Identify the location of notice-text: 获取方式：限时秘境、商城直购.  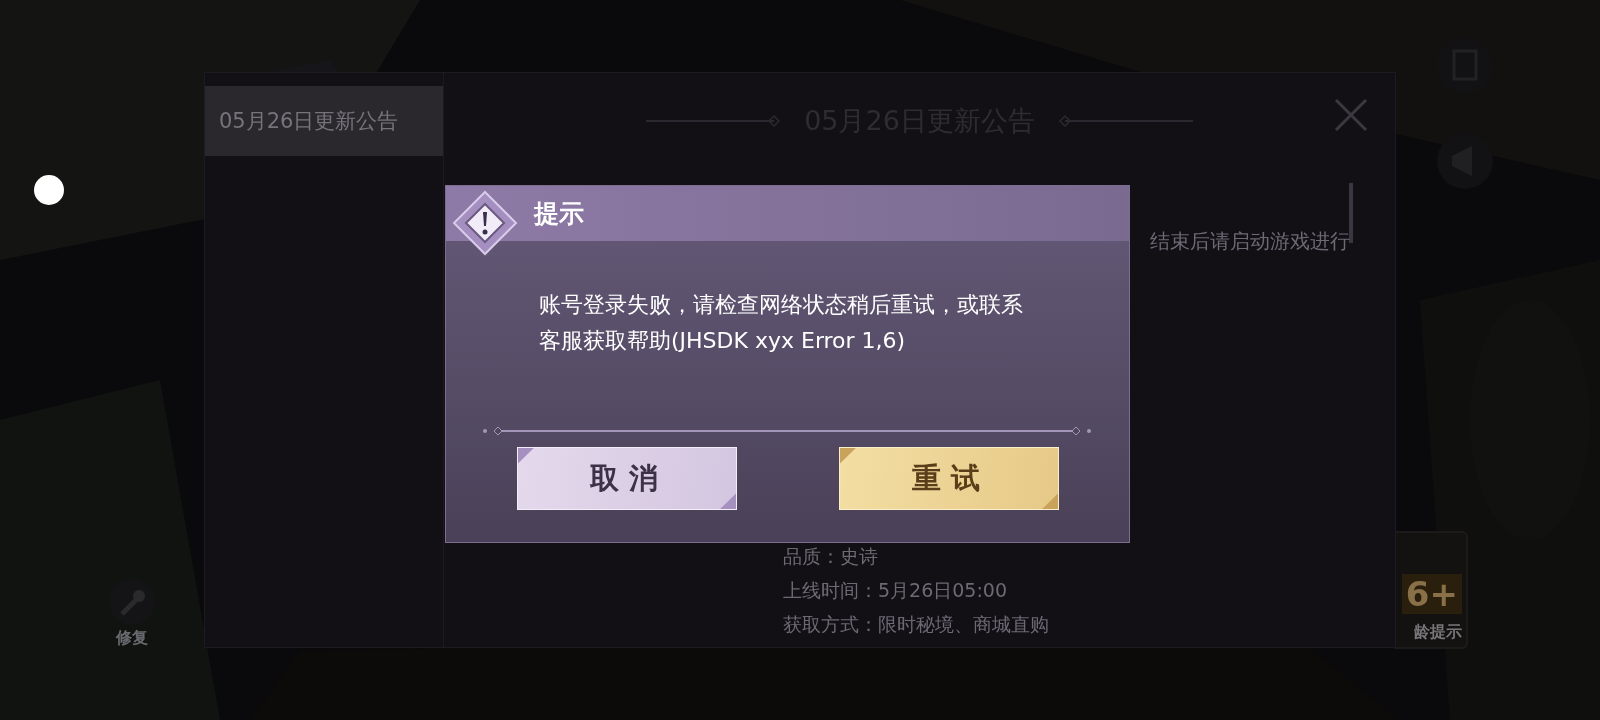
(916, 624).